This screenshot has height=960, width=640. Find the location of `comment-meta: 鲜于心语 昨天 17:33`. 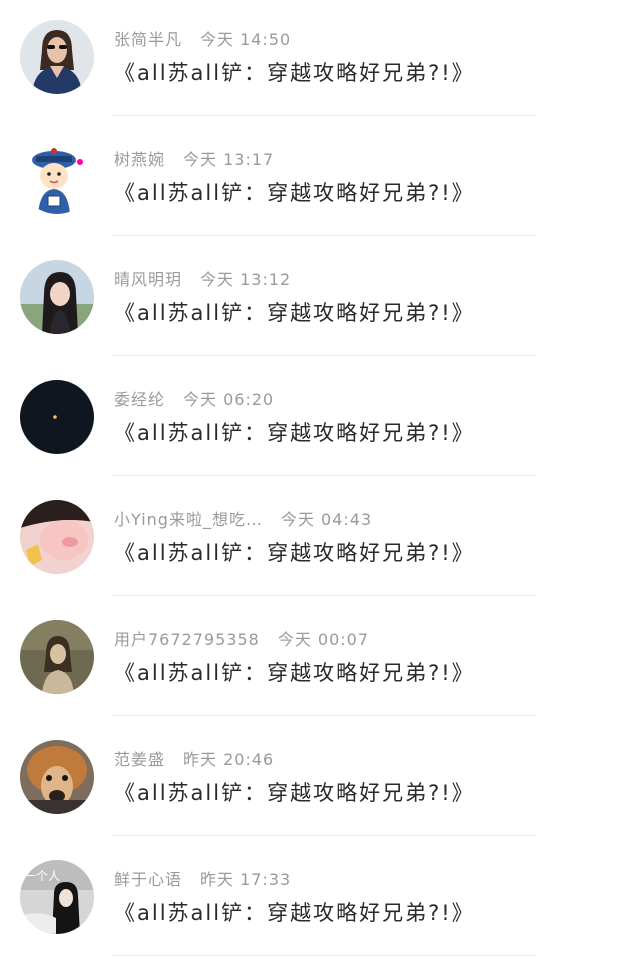

comment-meta: 鲜于心语 昨天 17:33 is located at coordinates (202, 880).